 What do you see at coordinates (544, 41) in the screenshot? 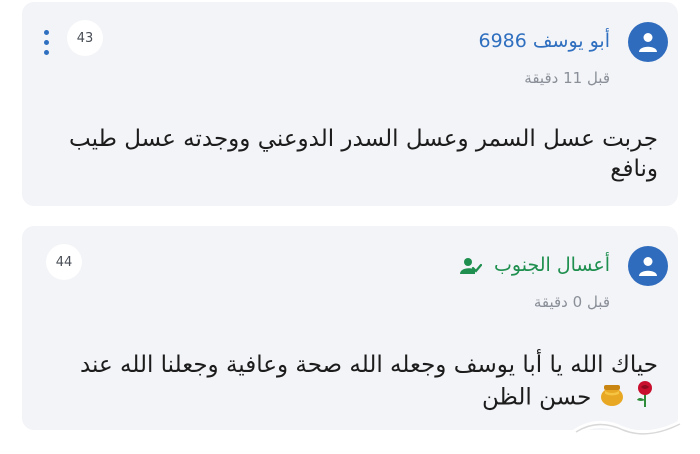
I see `comment-author: أبو يوسف 6986` at bounding box center [544, 41].